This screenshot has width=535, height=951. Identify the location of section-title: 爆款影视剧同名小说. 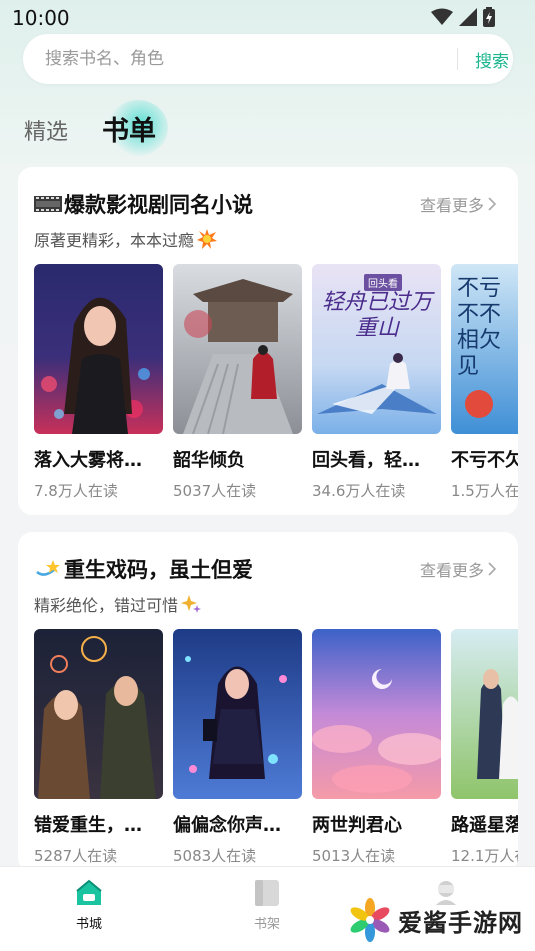
(143, 204).